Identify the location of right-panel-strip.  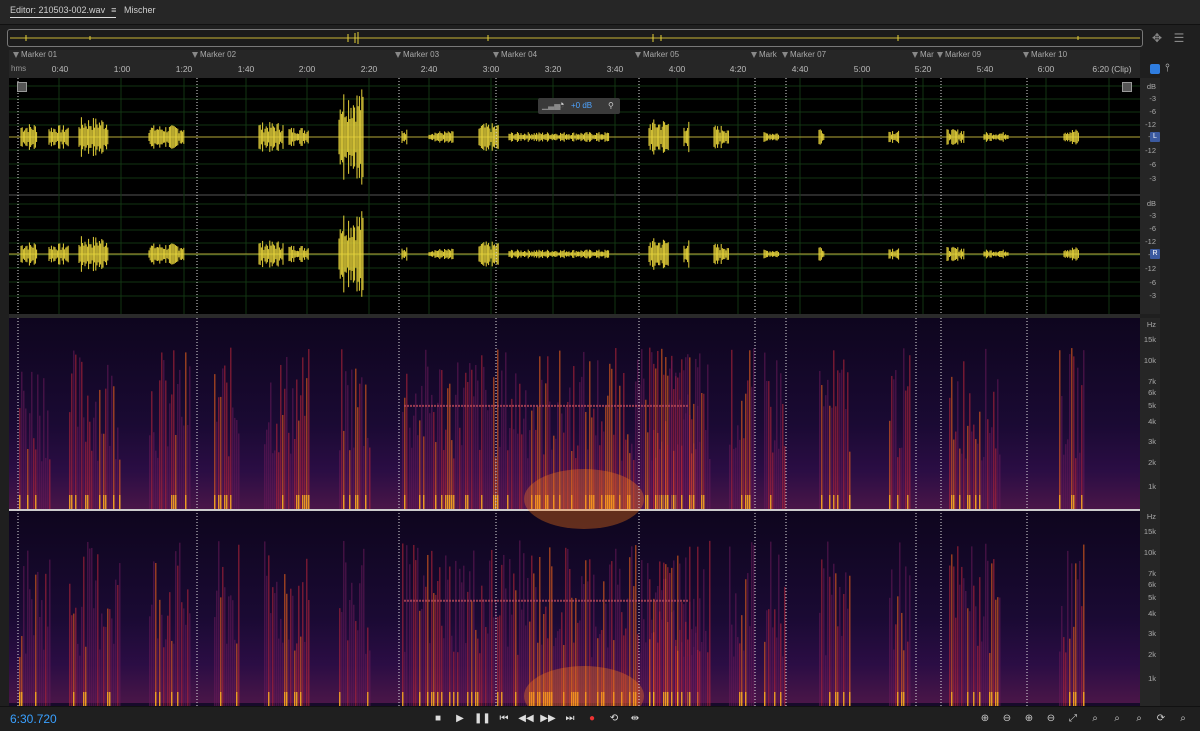
(1180, 392).